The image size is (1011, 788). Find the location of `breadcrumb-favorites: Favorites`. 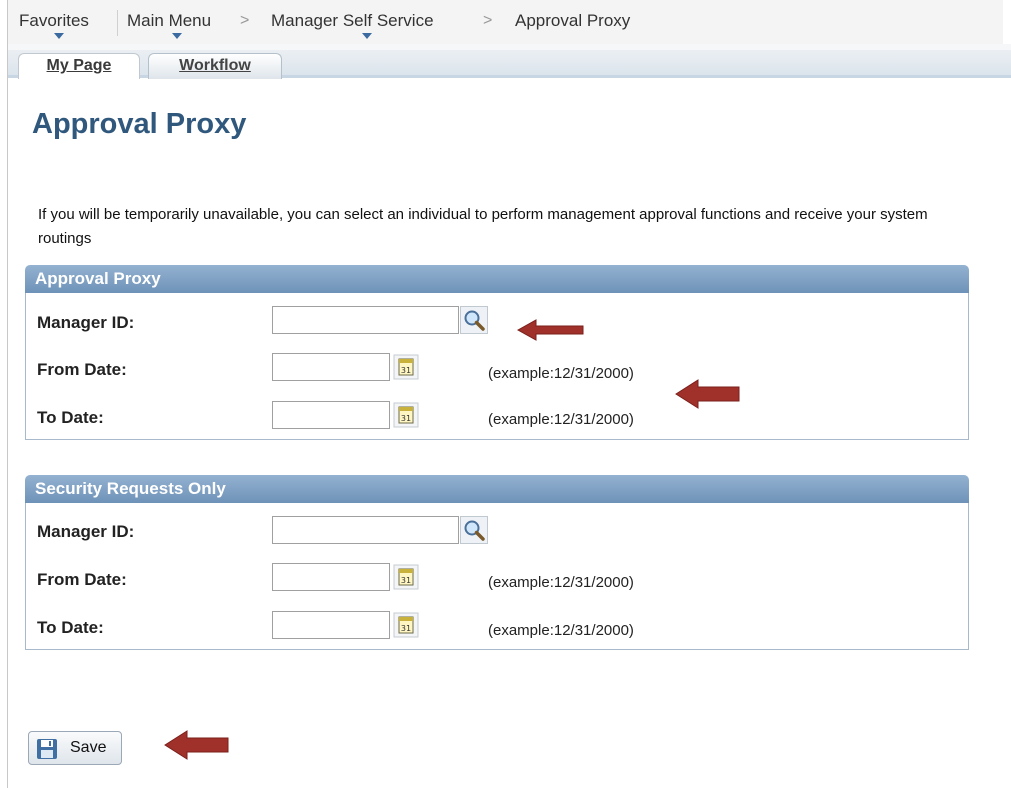

breadcrumb-favorites: Favorites is located at coordinates (54, 21).